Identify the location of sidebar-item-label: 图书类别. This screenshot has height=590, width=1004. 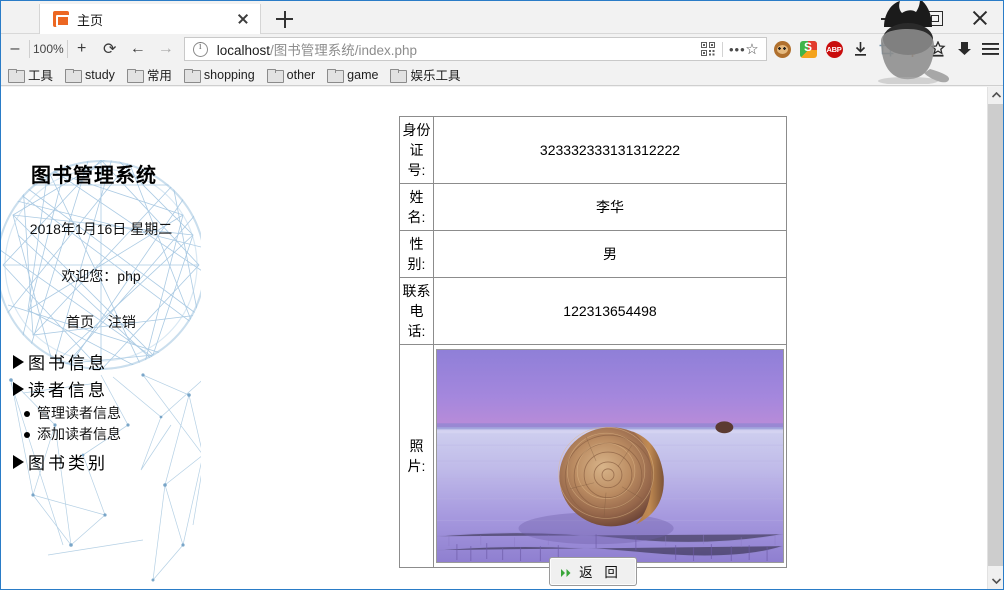
(68, 463).